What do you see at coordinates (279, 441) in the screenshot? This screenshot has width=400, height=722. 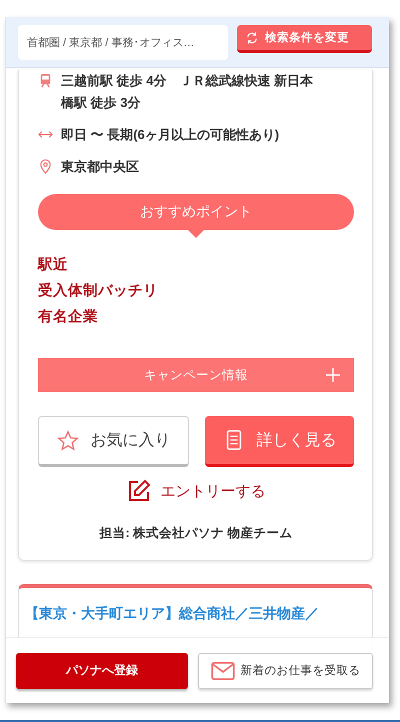 I see `details-button: 詳しく見る` at bounding box center [279, 441].